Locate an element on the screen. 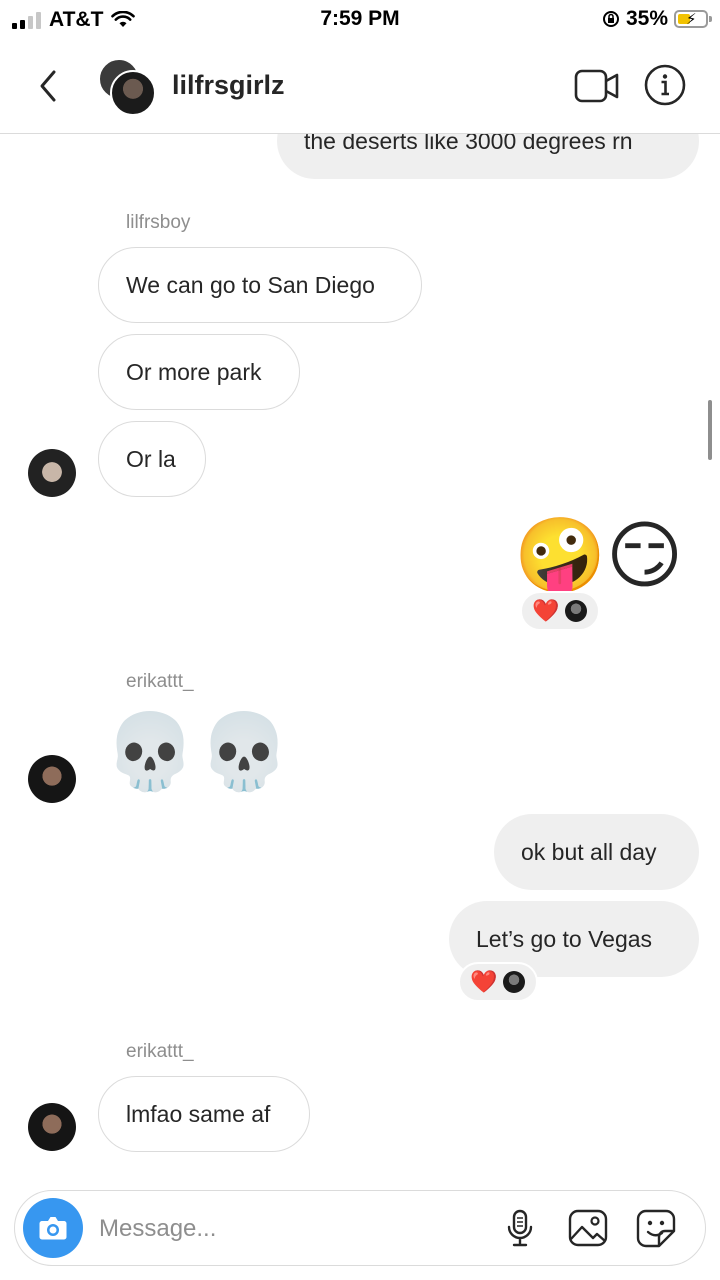 The width and height of the screenshot is (720, 1280). message-bubble-outgoing: ok but all day is located at coordinates (596, 852).